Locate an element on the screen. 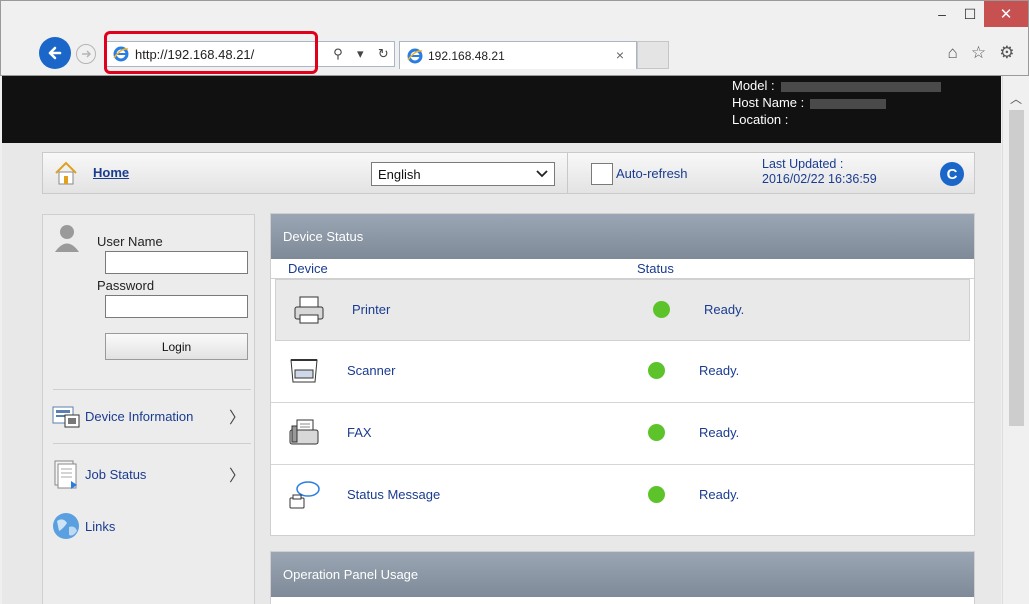  toolbar-icons: ⌂ ☆ ⚙ is located at coordinates (981, 53).